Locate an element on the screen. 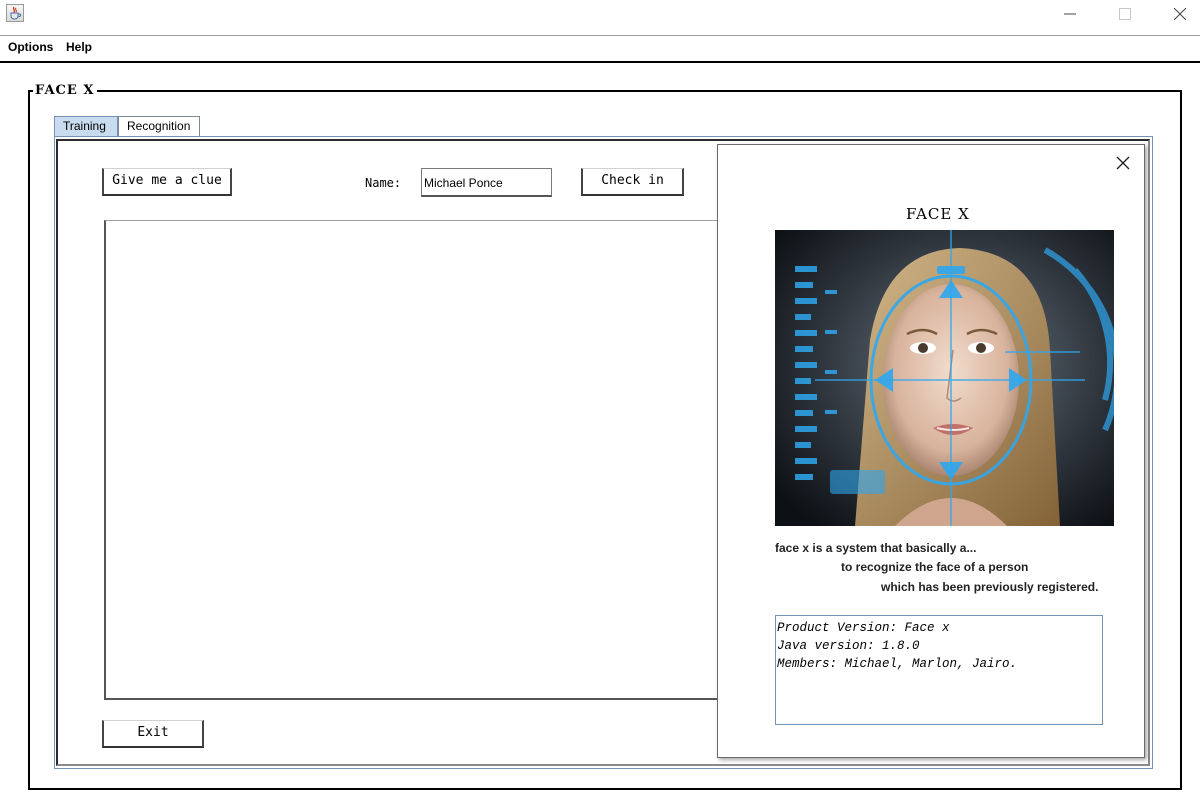 The image size is (1200, 800). tab-training: Training is located at coordinates (86, 126).